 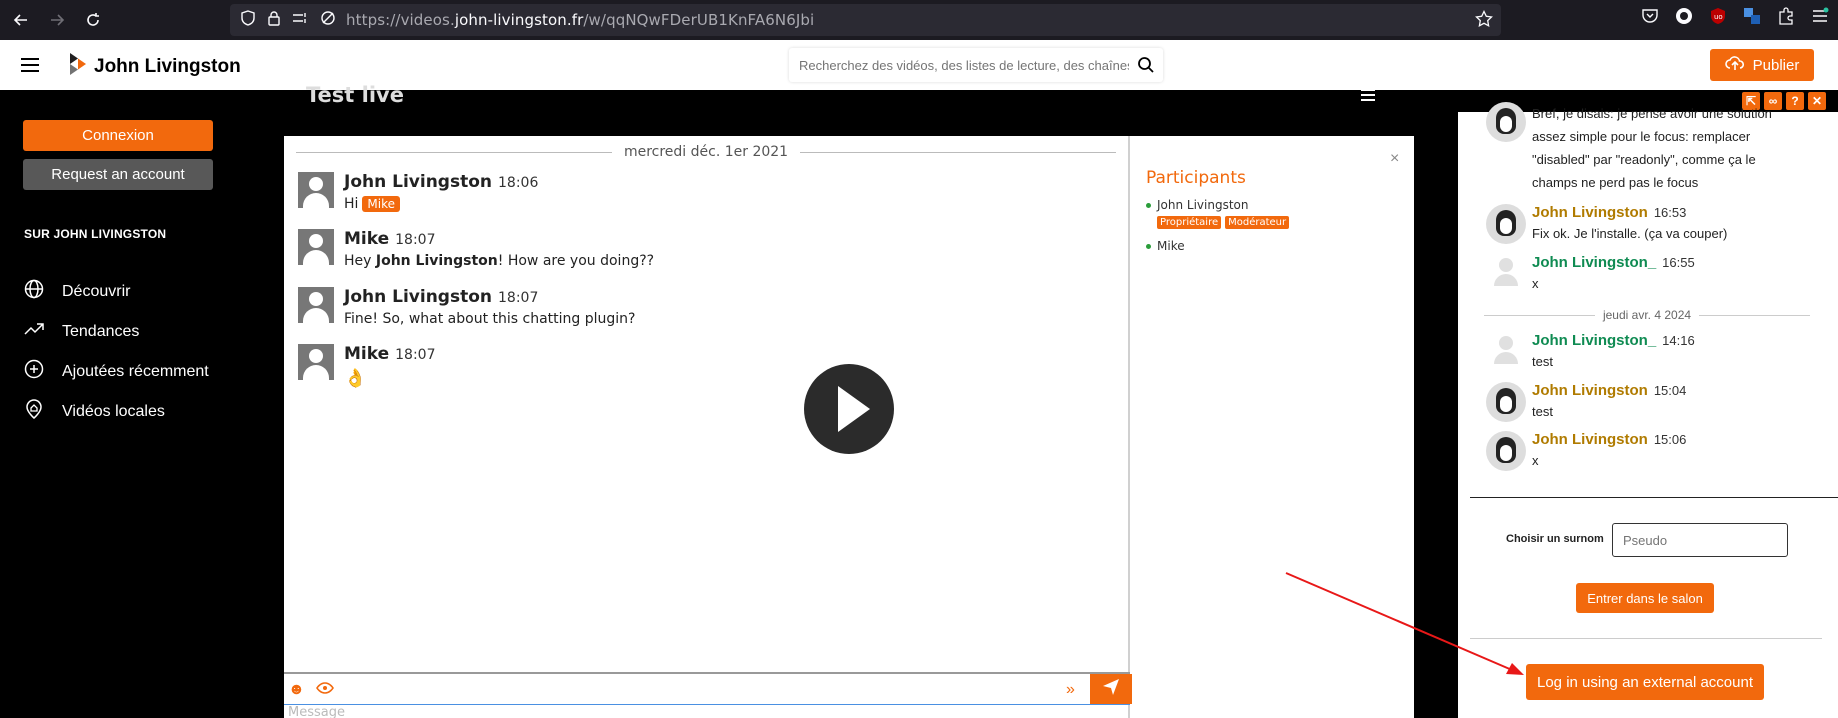 What do you see at coordinates (1276, 213) in the screenshot?
I see `participant-item: John Livingston Propriétaire Modérateur` at bounding box center [1276, 213].